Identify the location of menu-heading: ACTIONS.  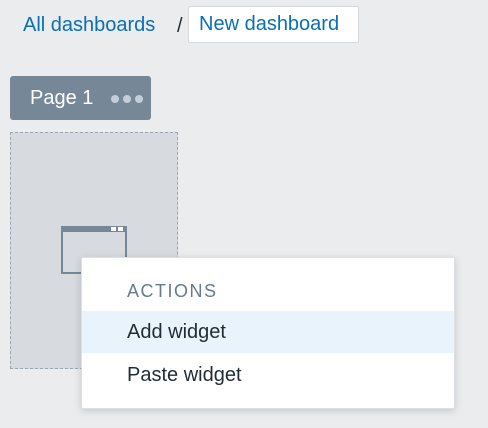
(172, 291).